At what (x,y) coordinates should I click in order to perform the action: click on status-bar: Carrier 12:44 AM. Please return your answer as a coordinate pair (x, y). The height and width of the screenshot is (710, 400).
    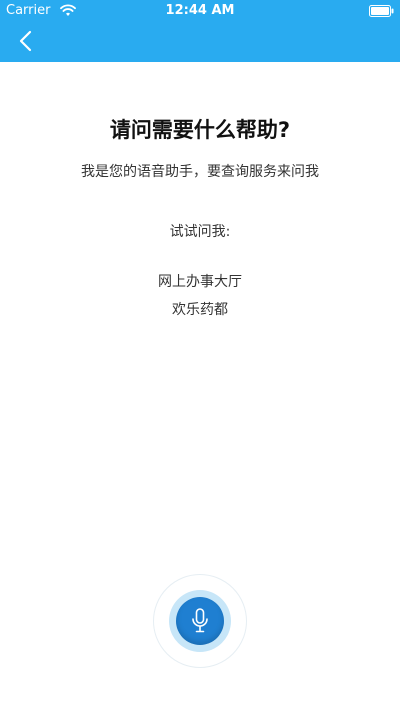
    Looking at the image, I should click on (200, 11).